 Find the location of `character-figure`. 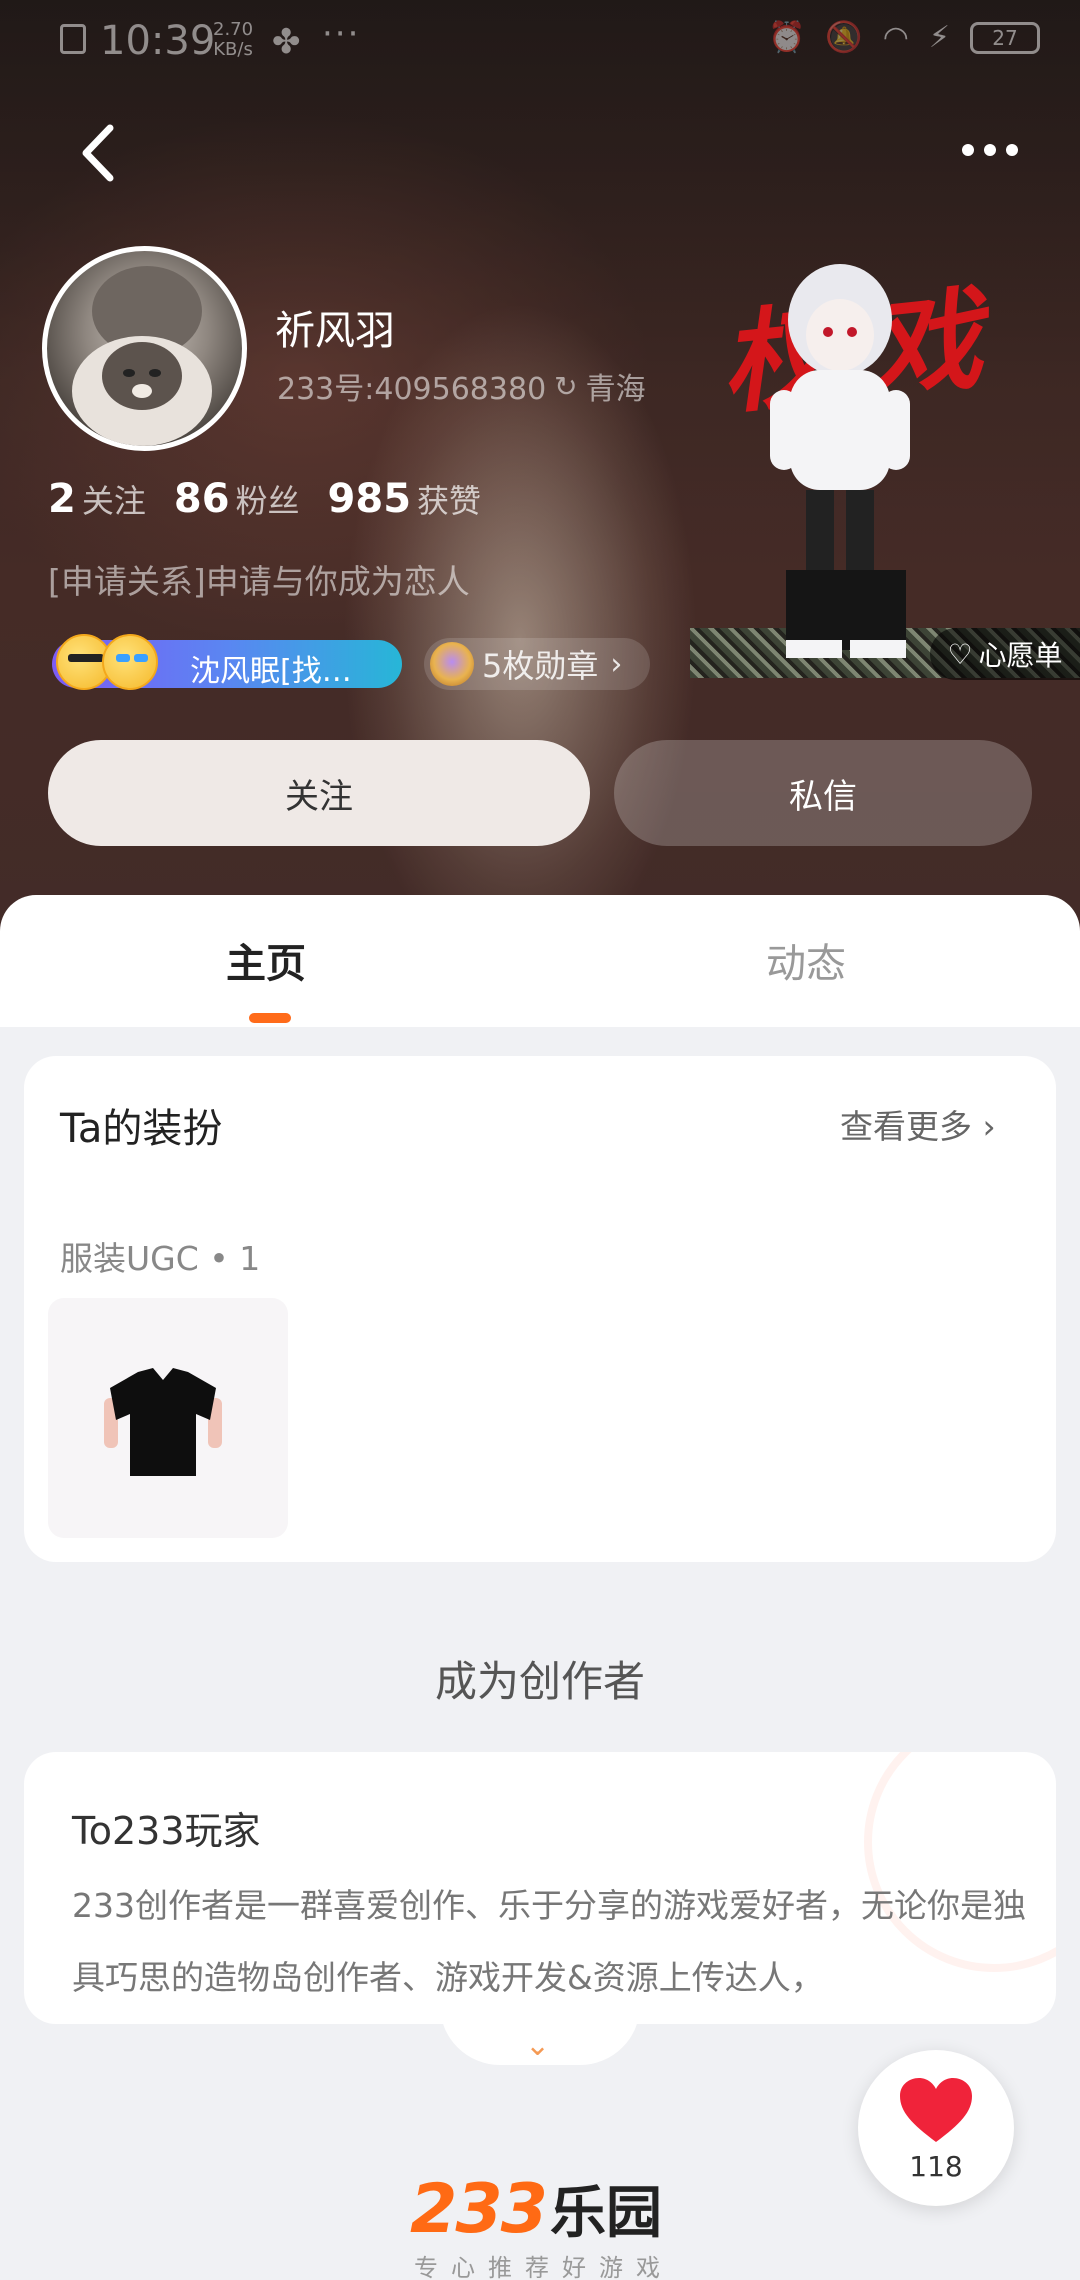

character-figure is located at coordinates (840, 461).